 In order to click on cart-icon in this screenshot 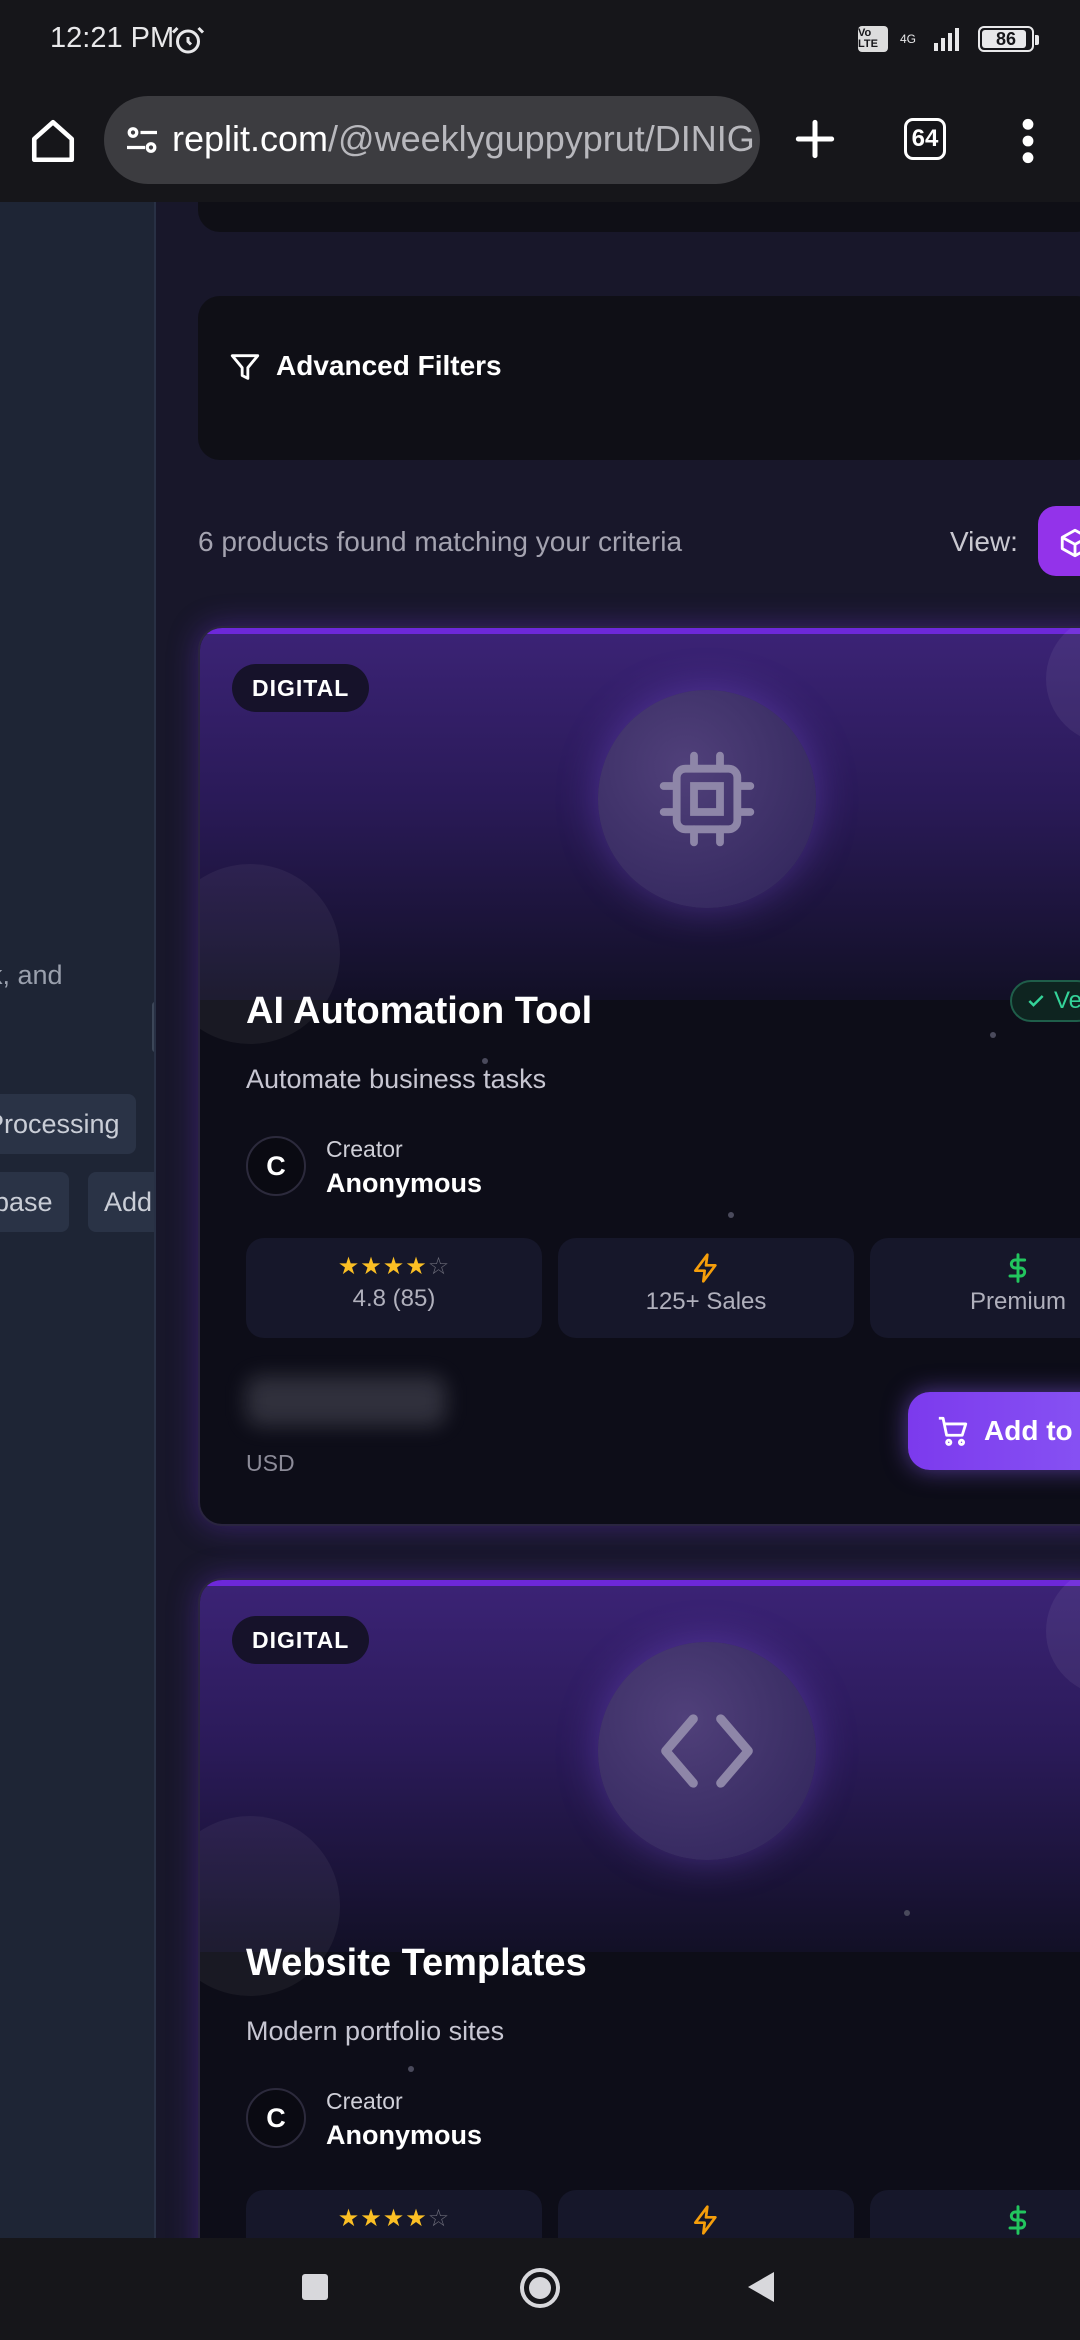, I will do `click(953, 1431)`.